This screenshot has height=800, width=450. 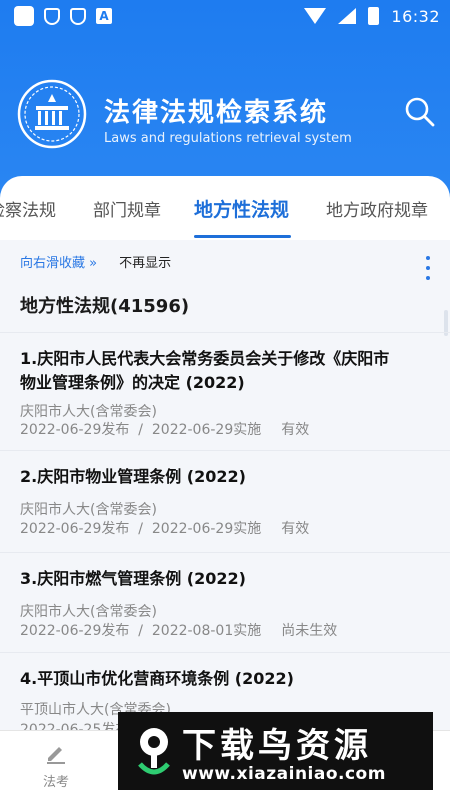 What do you see at coordinates (225, 16) in the screenshot?
I see `status-bar: A 16:32` at bounding box center [225, 16].